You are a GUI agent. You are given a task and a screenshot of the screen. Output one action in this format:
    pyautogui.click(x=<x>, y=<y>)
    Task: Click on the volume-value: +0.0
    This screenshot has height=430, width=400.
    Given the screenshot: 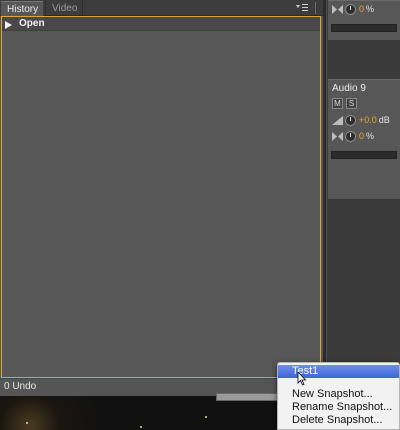 What is the action you would take?
    pyautogui.click(x=368, y=120)
    